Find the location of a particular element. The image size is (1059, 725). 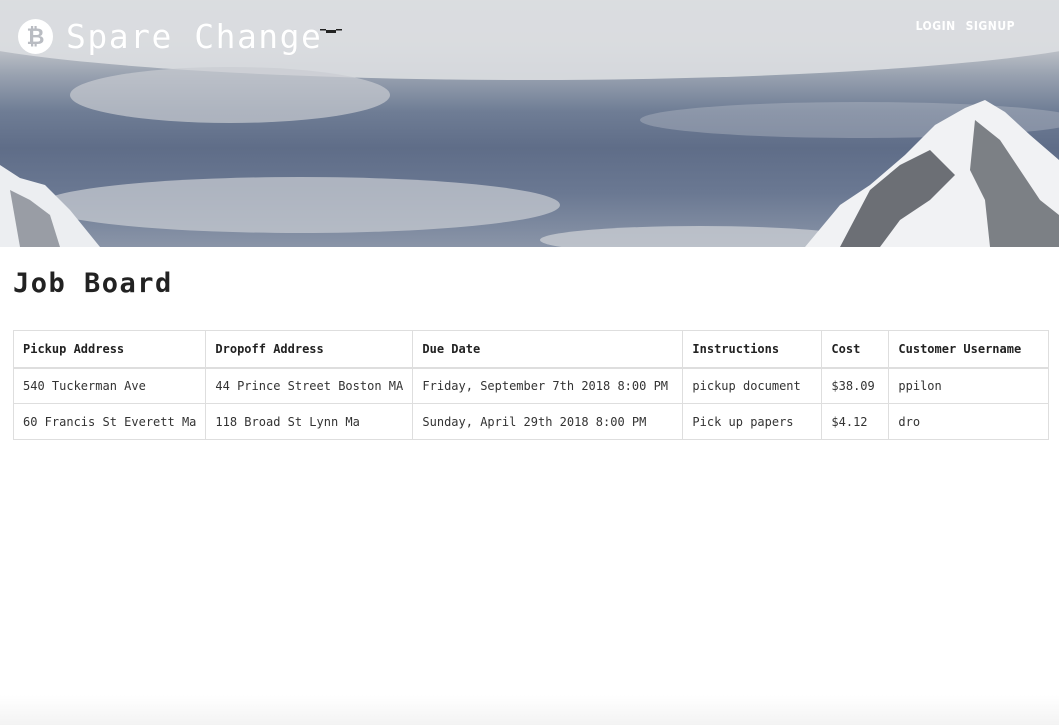

column-header-dropoff-address: Dropoff Address is located at coordinates (309, 349).